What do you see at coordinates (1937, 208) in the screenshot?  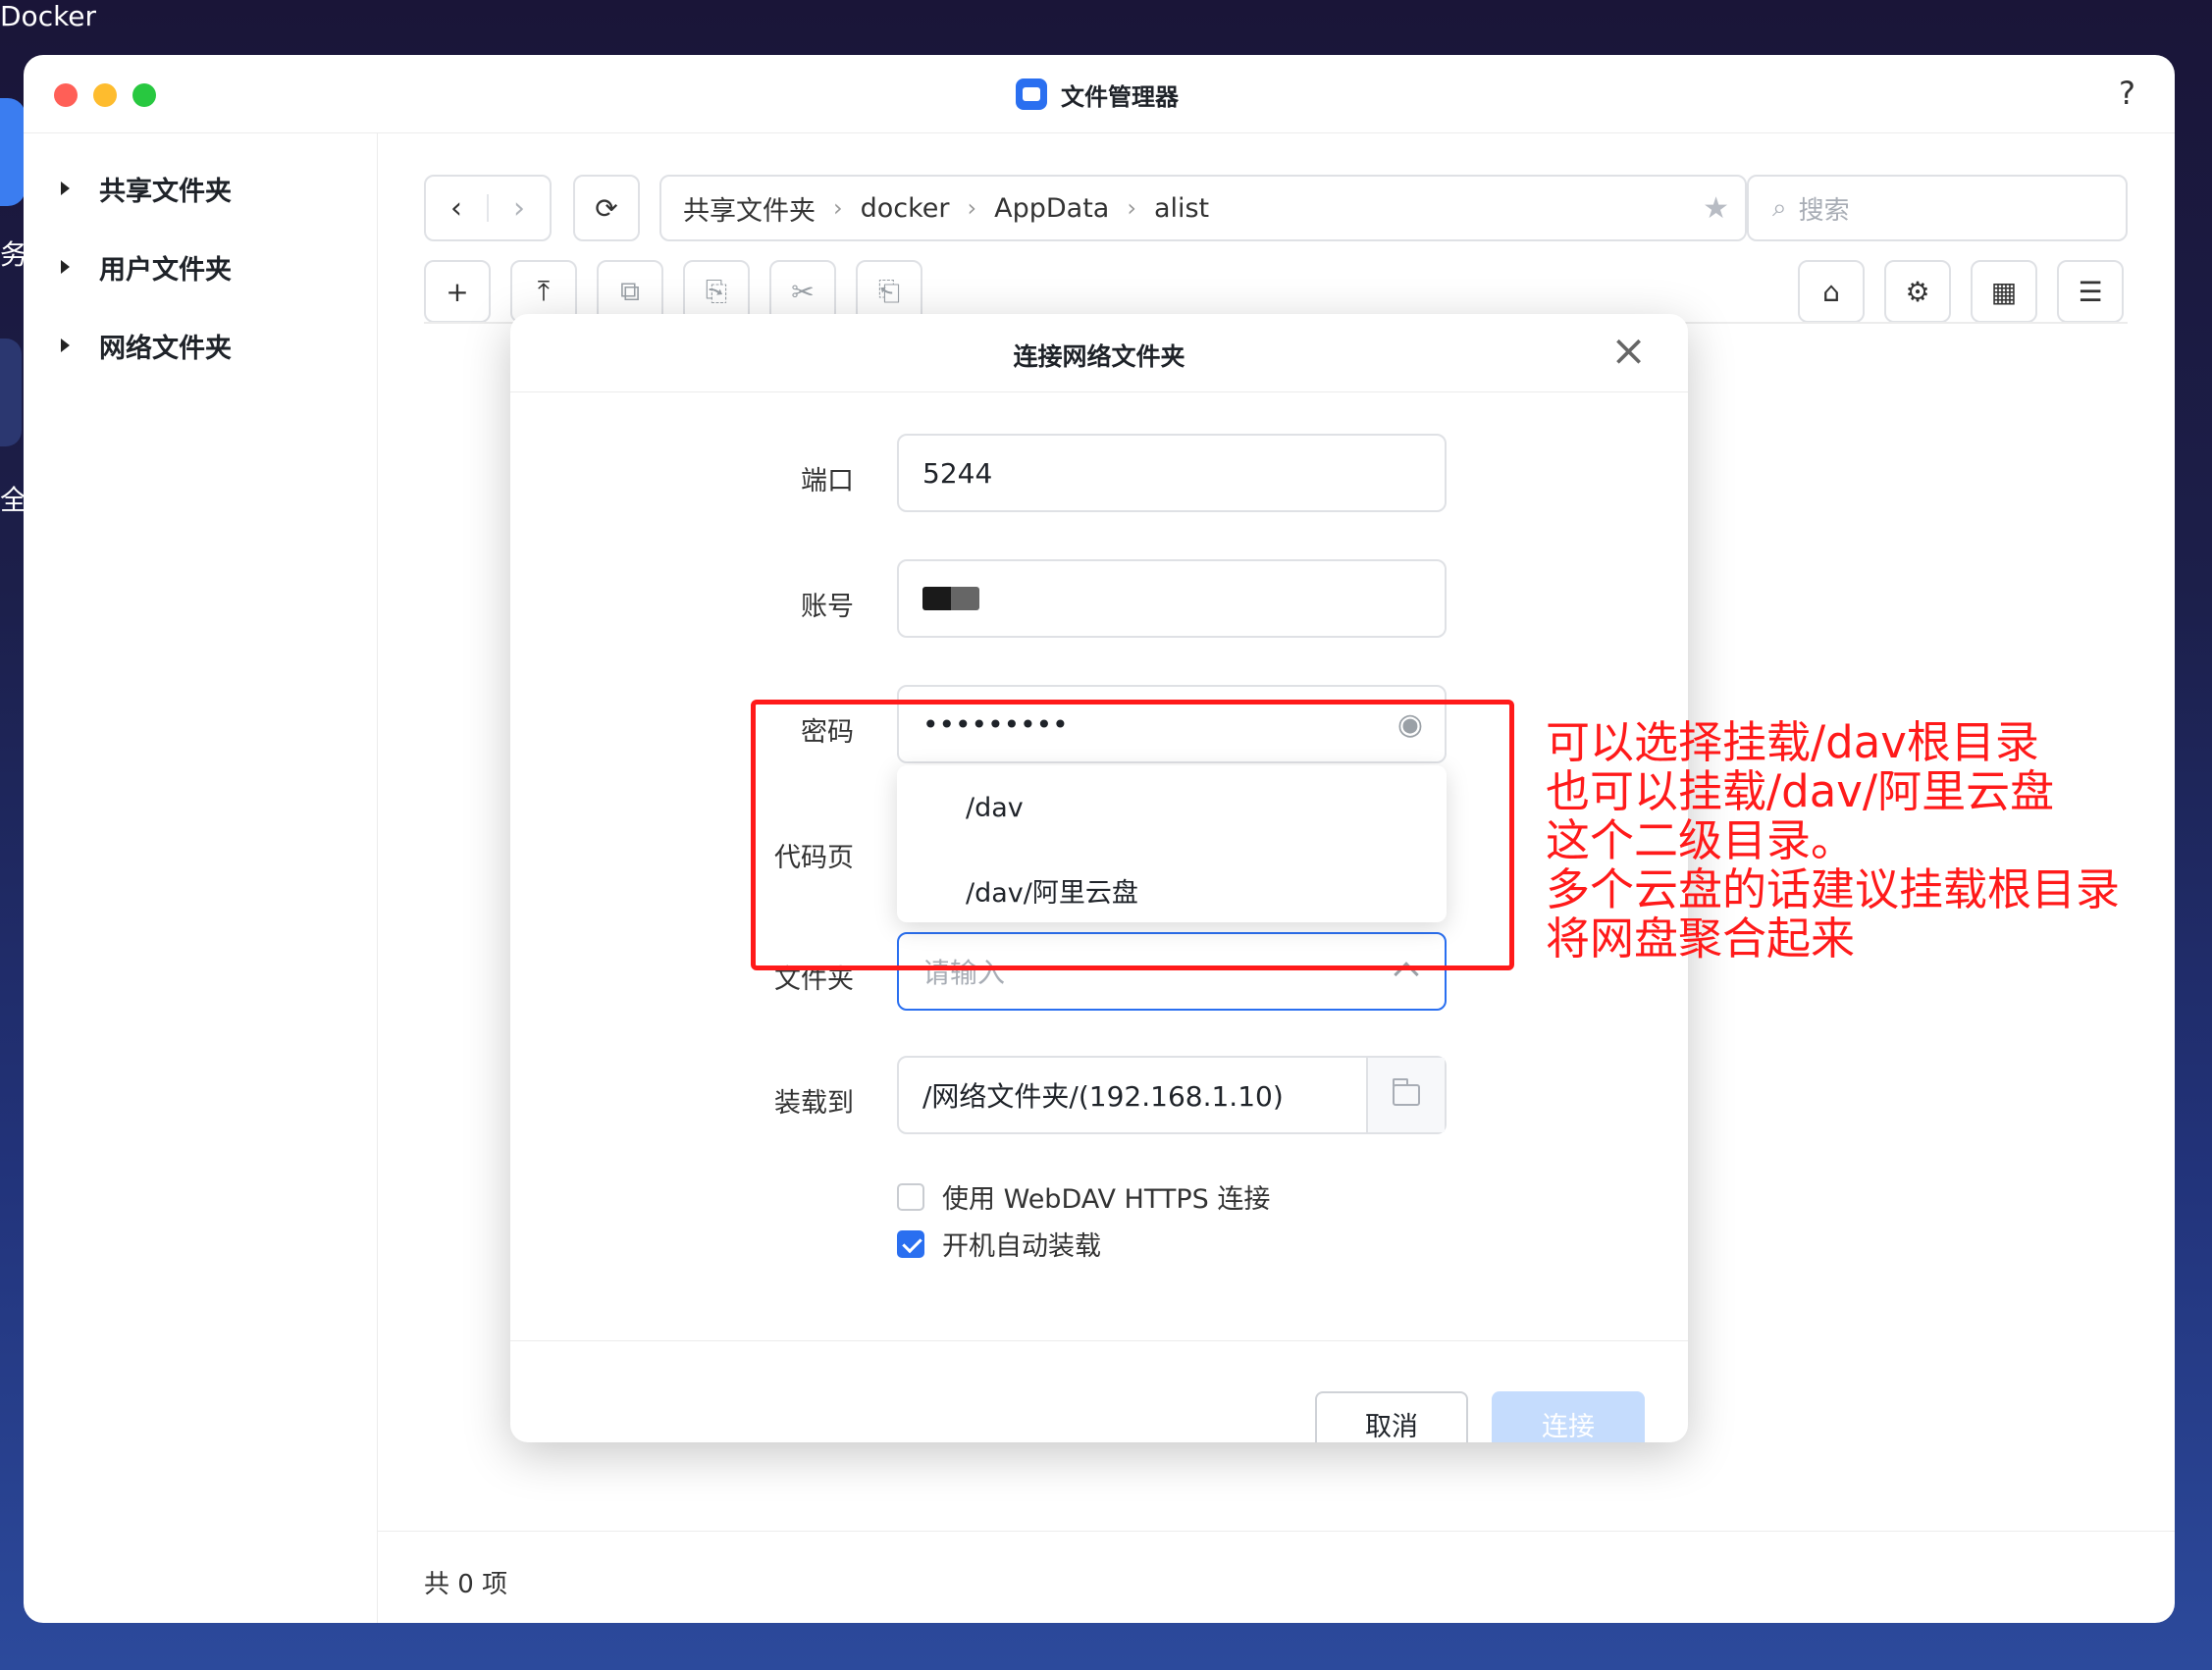 I see `search-input: ⌕ 搜索` at bounding box center [1937, 208].